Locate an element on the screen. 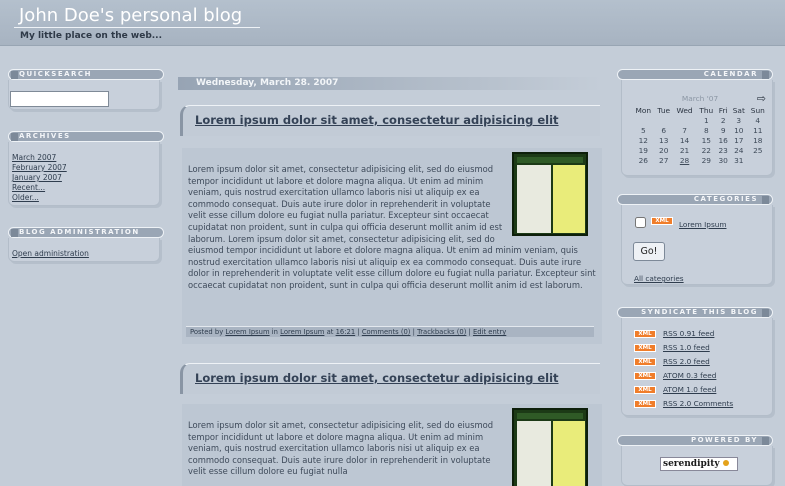  calendar-day: 20 is located at coordinates (664, 150).